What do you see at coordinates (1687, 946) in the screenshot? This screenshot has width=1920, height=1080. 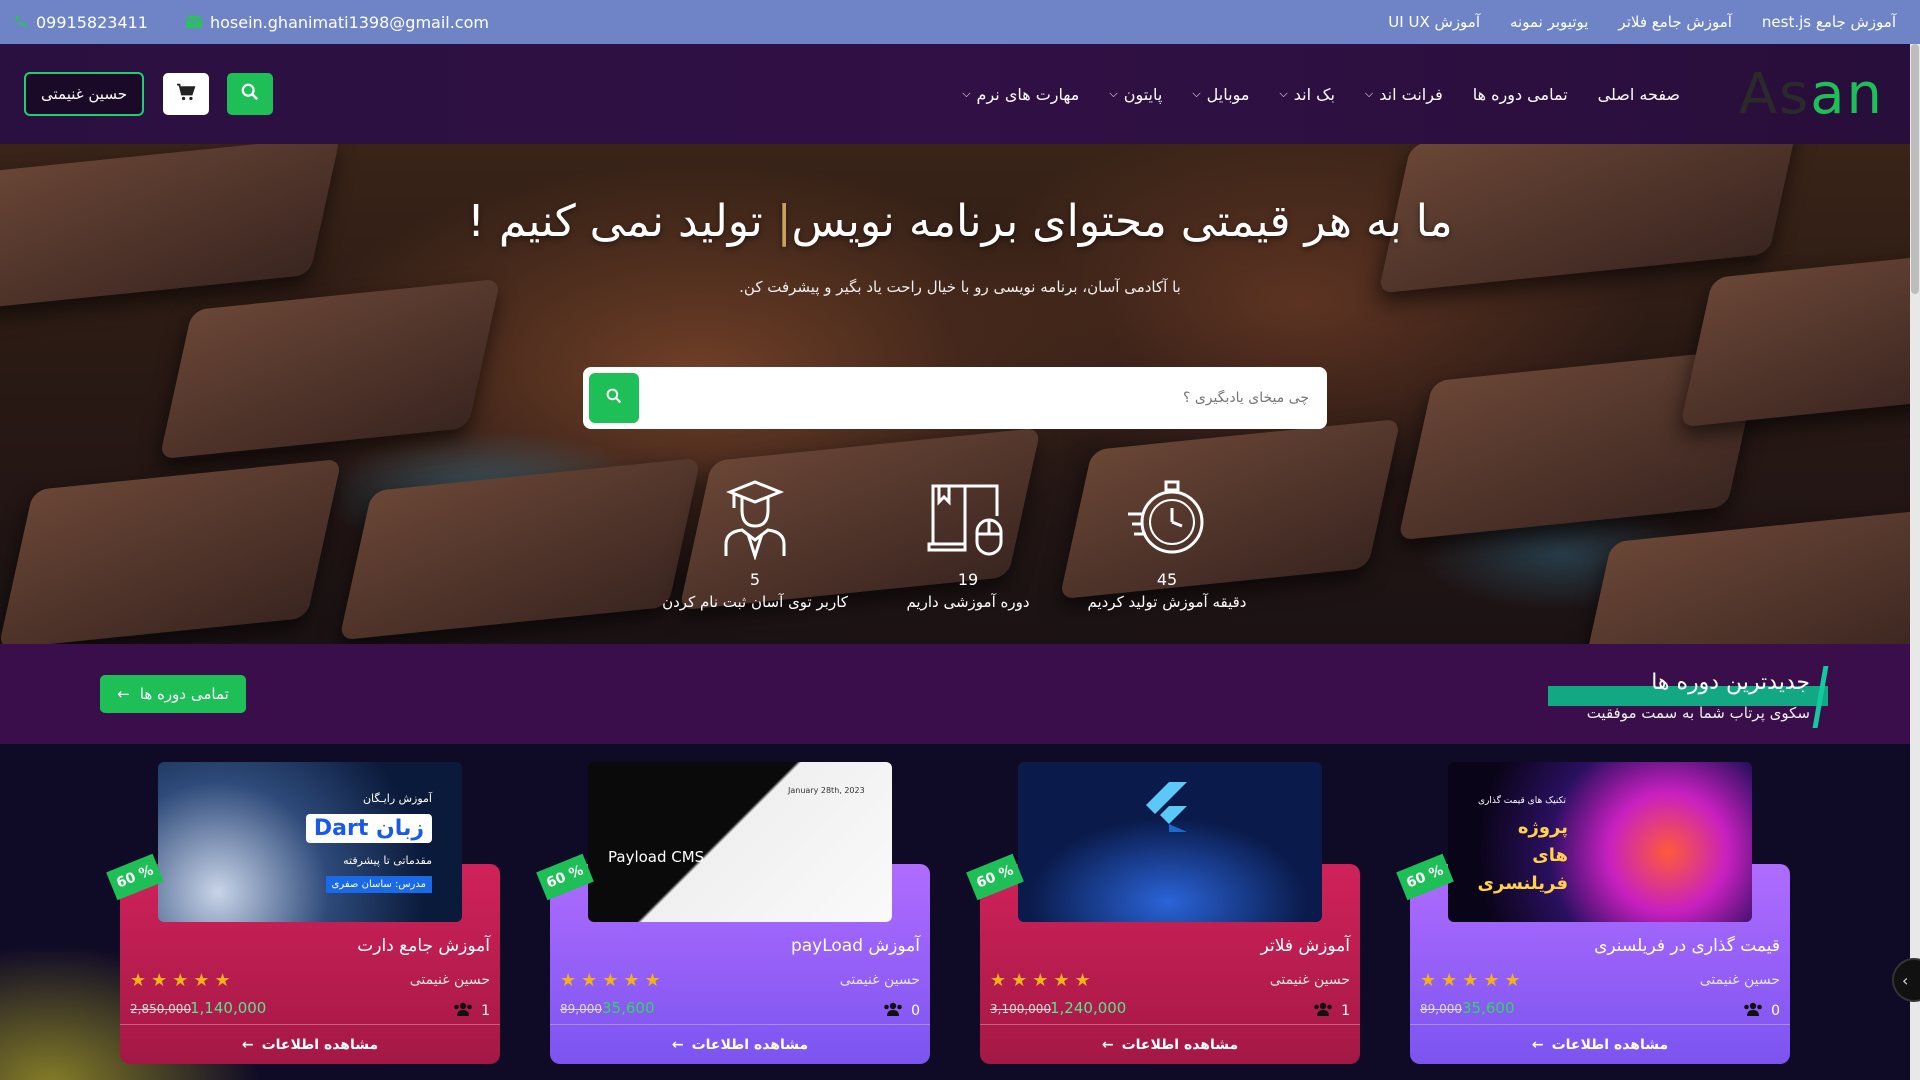 I see `course-title: قیمت گذاری در فریلسنری` at bounding box center [1687, 946].